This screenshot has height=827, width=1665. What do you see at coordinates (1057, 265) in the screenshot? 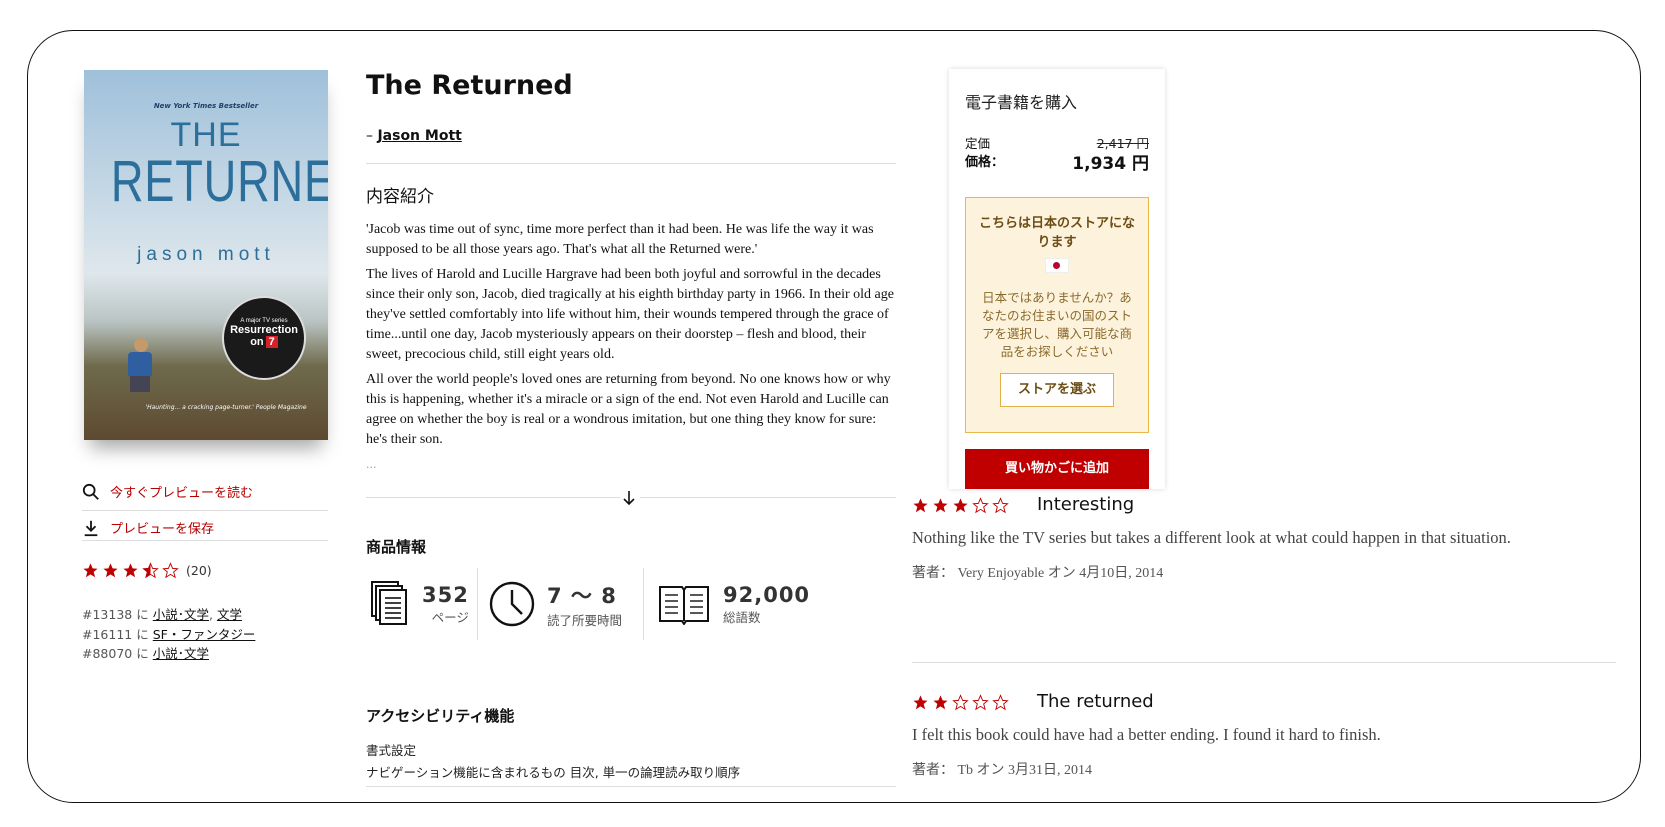
I see `japan-flag-icon` at bounding box center [1057, 265].